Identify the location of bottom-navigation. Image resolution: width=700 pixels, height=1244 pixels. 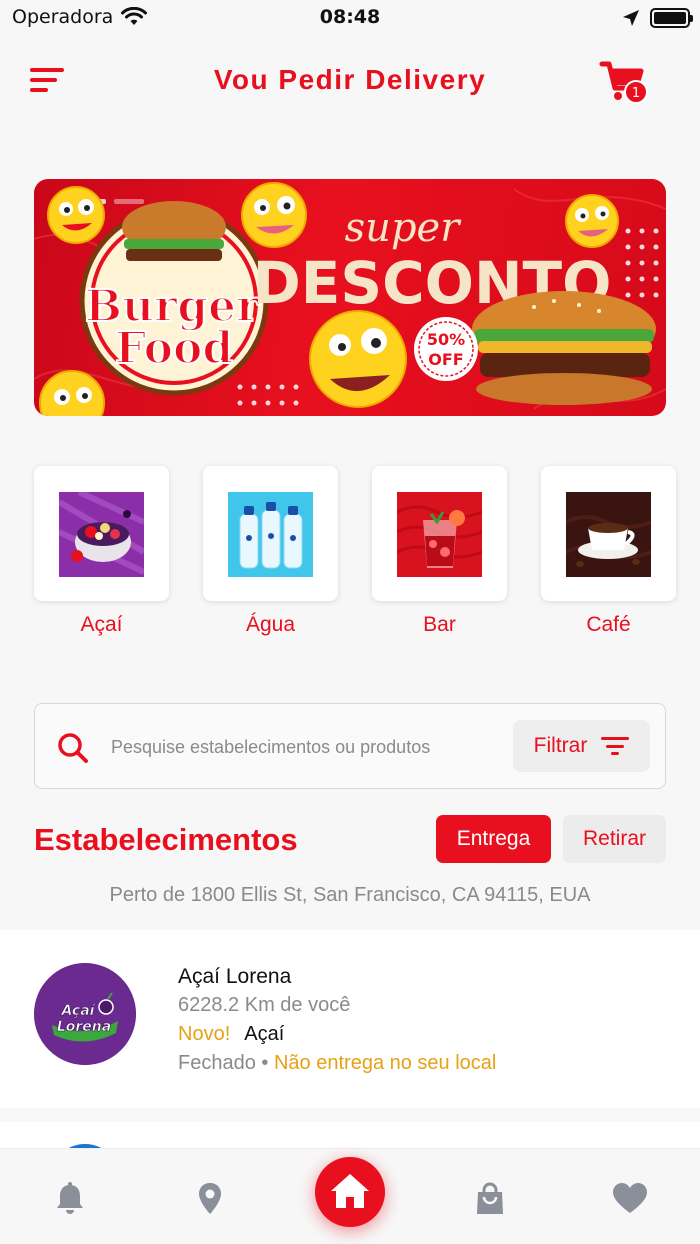
(350, 1196).